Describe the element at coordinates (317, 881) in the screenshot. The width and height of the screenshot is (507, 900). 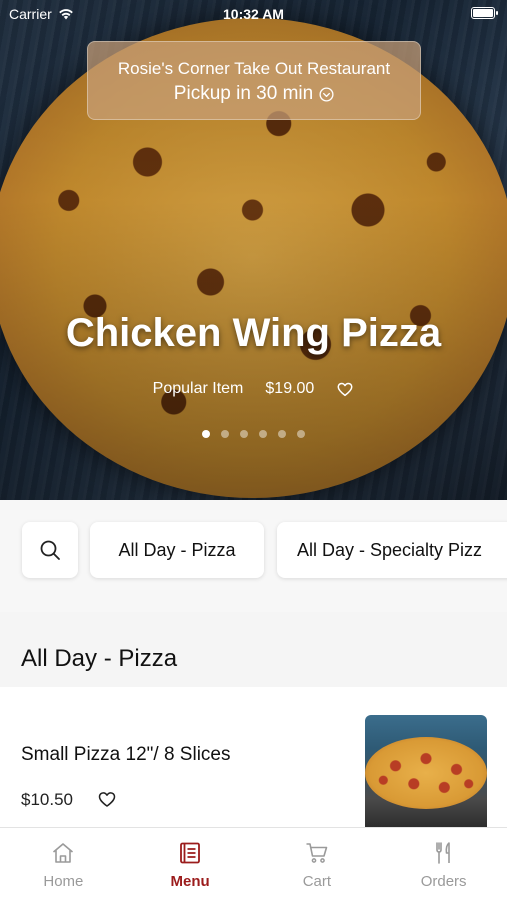
I see `tab-cart-label: Cart` at that location.